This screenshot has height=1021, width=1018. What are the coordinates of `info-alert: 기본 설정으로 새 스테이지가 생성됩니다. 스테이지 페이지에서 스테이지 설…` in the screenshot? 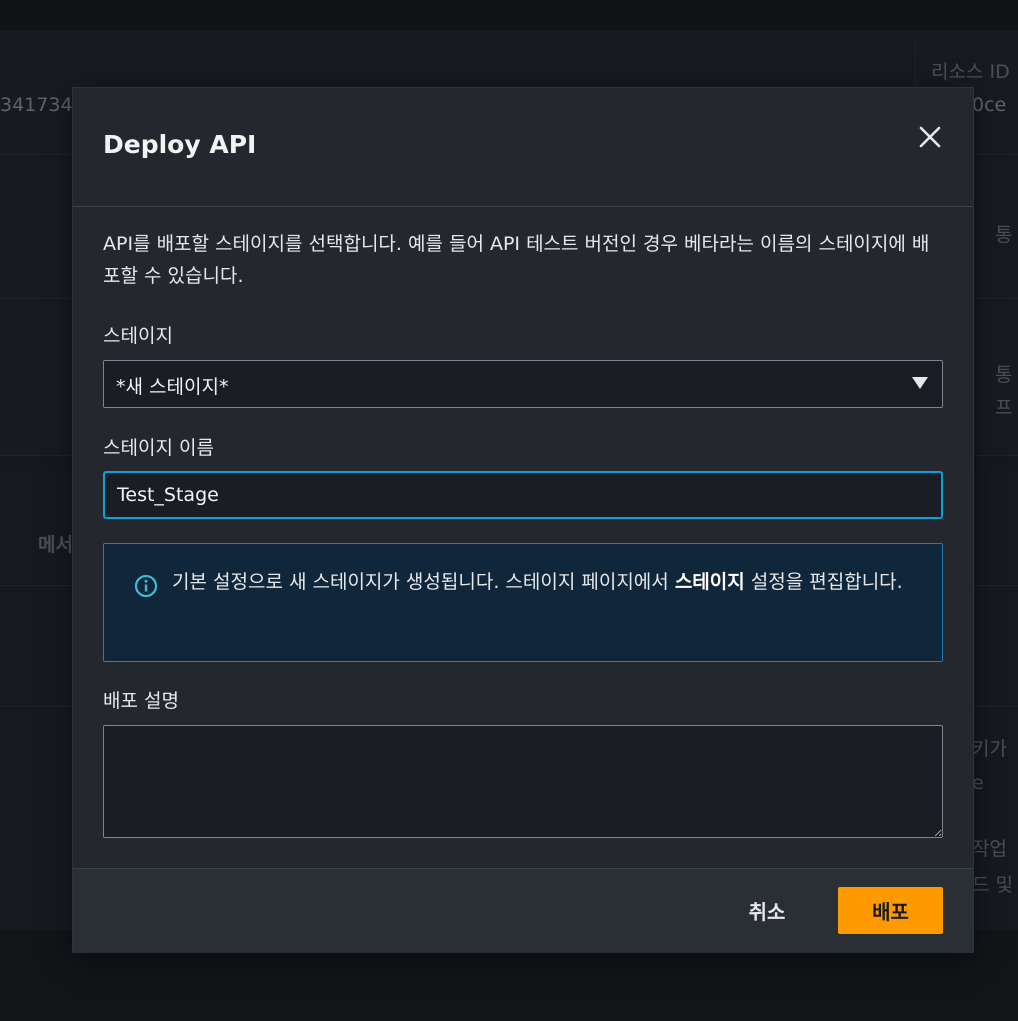 It's located at (523, 602).